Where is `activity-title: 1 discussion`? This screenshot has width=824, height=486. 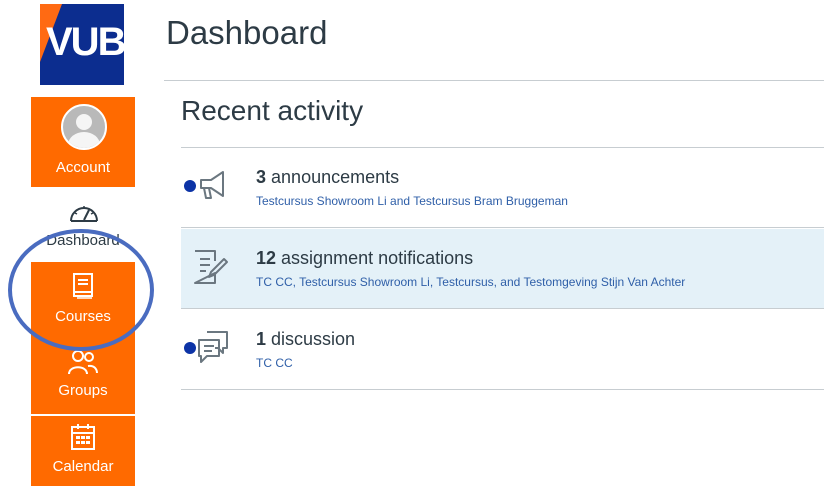 activity-title: 1 discussion is located at coordinates (305, 339).